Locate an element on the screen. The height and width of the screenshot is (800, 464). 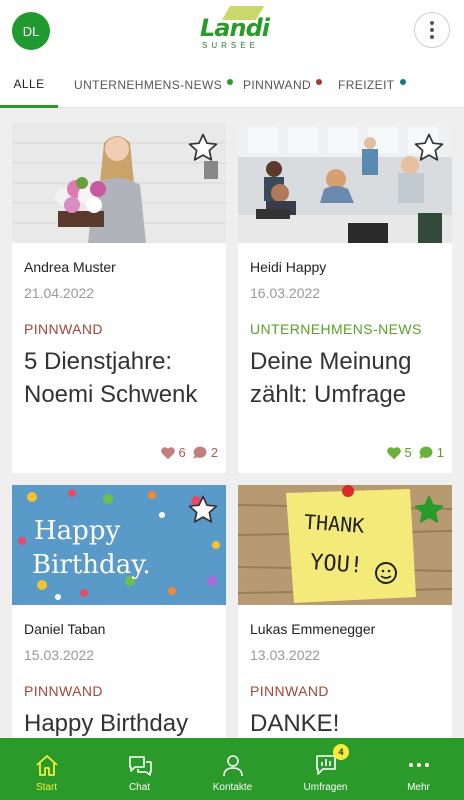
likes: 6 is located at coordinates (173, 452).